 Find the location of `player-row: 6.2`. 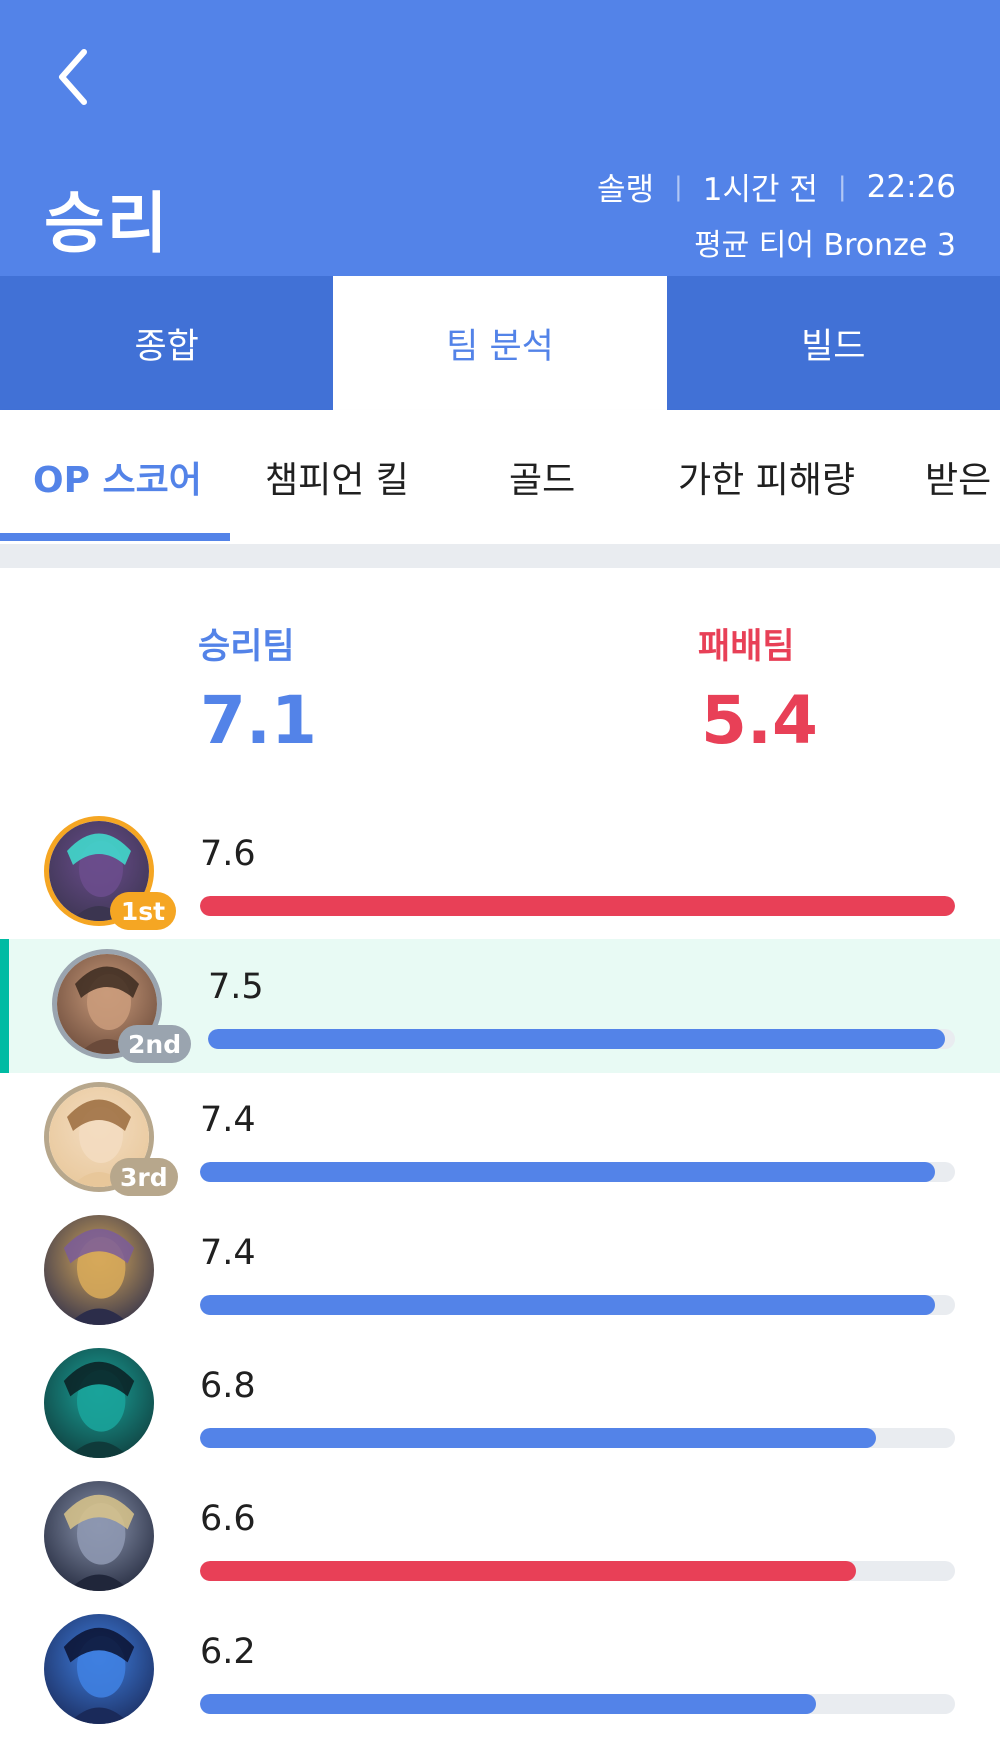

player-row: 6.2 is located at coordinates (500, 1671).